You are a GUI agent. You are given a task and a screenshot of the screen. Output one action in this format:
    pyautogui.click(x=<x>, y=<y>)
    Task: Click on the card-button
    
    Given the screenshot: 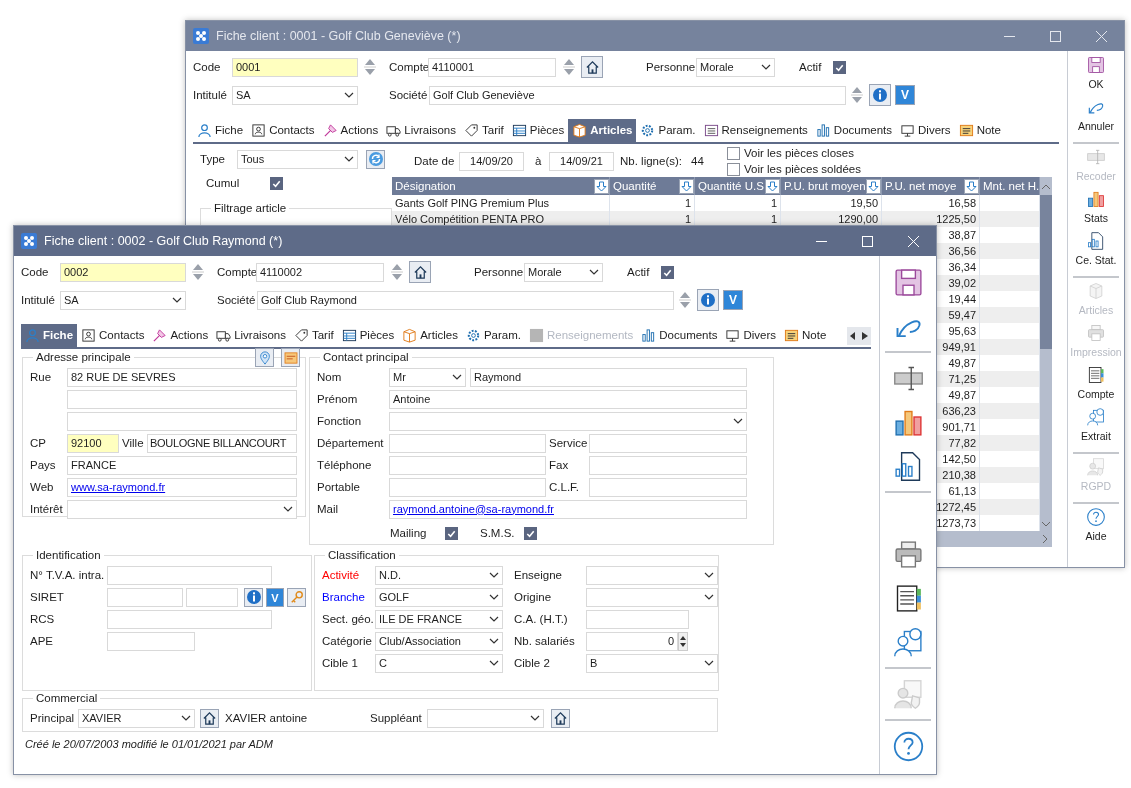 What is the action you would take?
    pyautogui.click(x=290, y=357)
    